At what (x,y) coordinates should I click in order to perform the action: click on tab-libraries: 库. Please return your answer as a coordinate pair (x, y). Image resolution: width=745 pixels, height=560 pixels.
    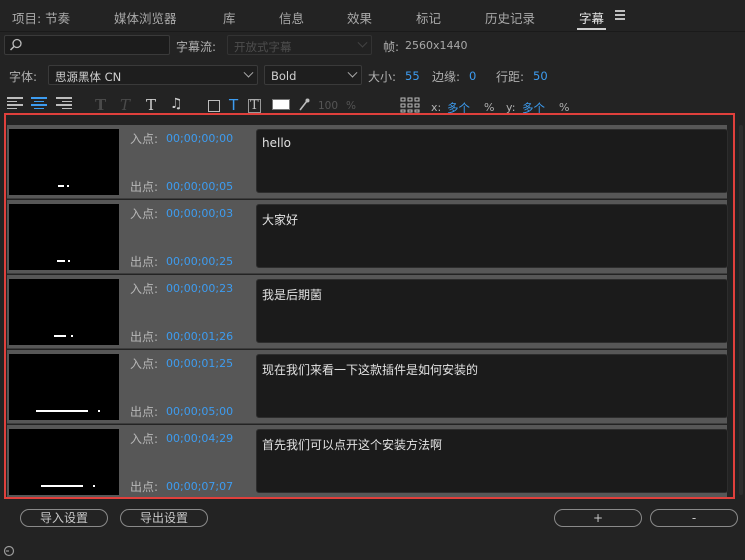
    Looking at the image, I should click on (229, 17).